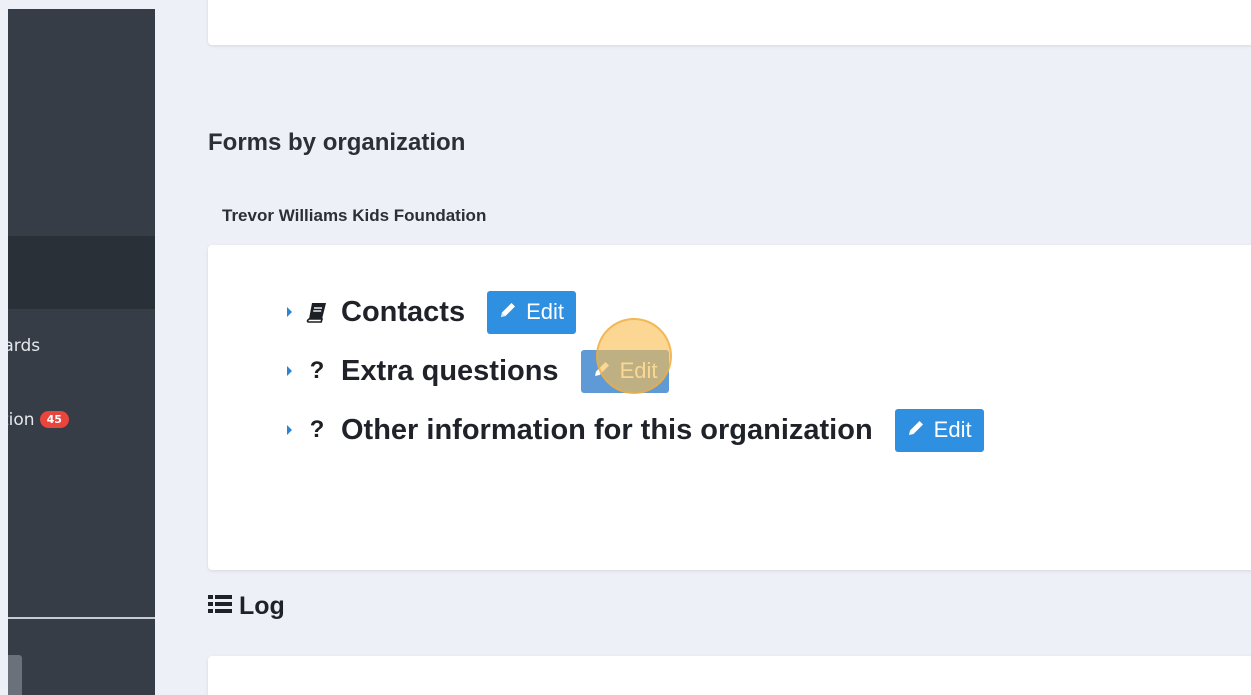  Describe the element at coordinates (354, 215) in the screenshot. I see `organization-name: Trevor Williams Kids Foundation` at that location.